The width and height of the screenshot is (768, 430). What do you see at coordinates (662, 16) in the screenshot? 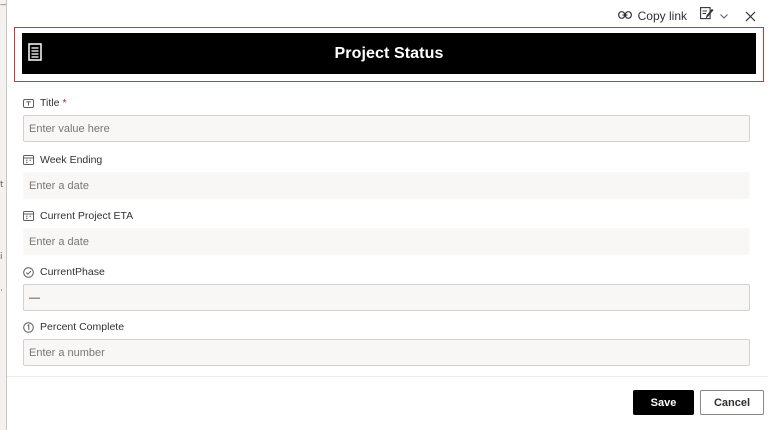
I see `copy-link-label: Copy link` at bounding box center [662, 16].